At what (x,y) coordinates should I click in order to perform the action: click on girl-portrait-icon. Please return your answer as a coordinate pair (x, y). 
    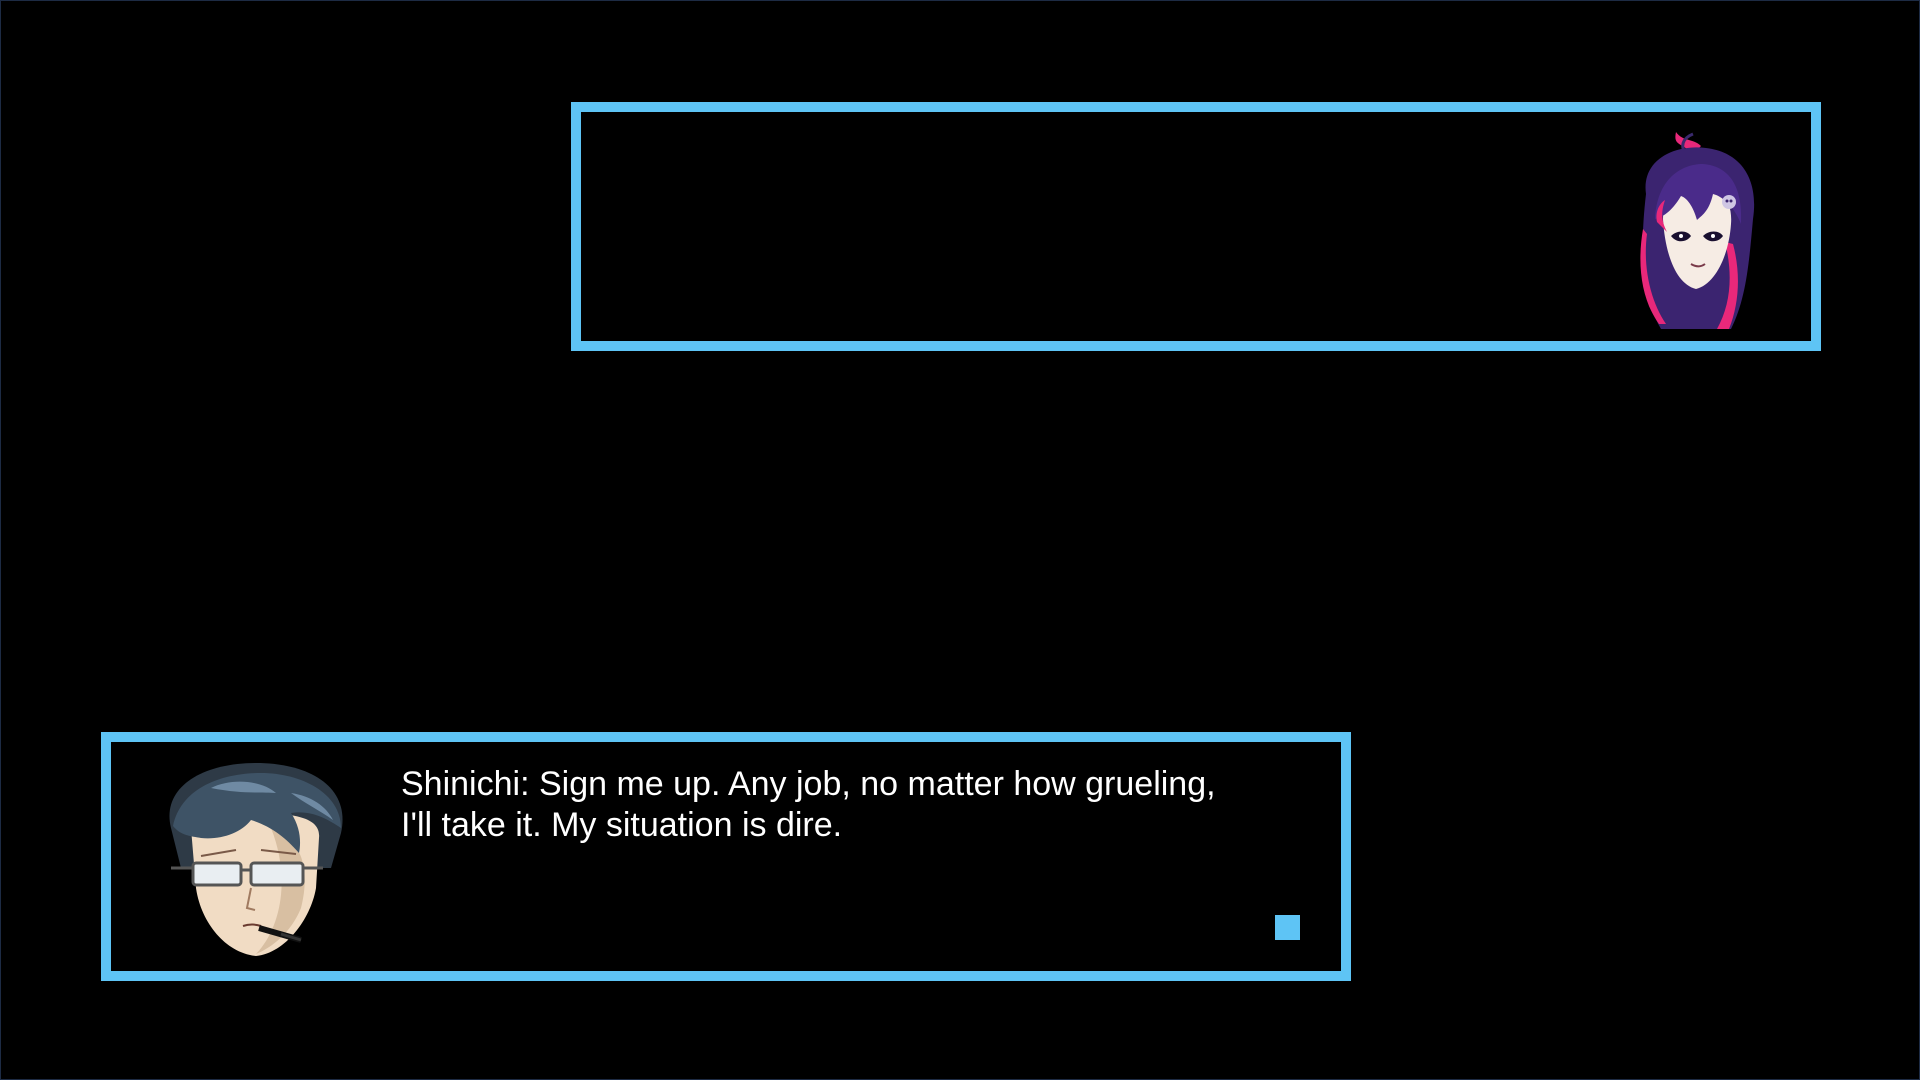
    Looking at the image, I should click on (1697, 230).